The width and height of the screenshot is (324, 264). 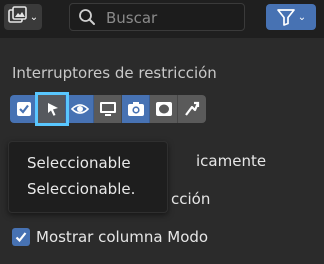 I want to click on option-label: Mostrar columna Modo, so click(x=122, y=237).